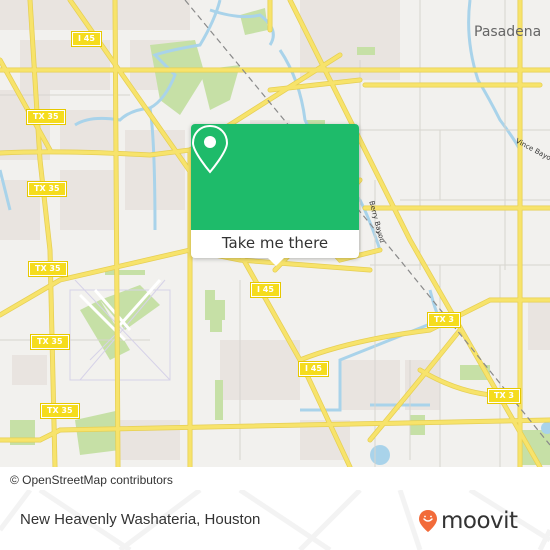  What do you see at coordinates (508, 32) in the screenshot?
I see `place-label-pasadena: Pasadena` at bounding box center [508, 32].